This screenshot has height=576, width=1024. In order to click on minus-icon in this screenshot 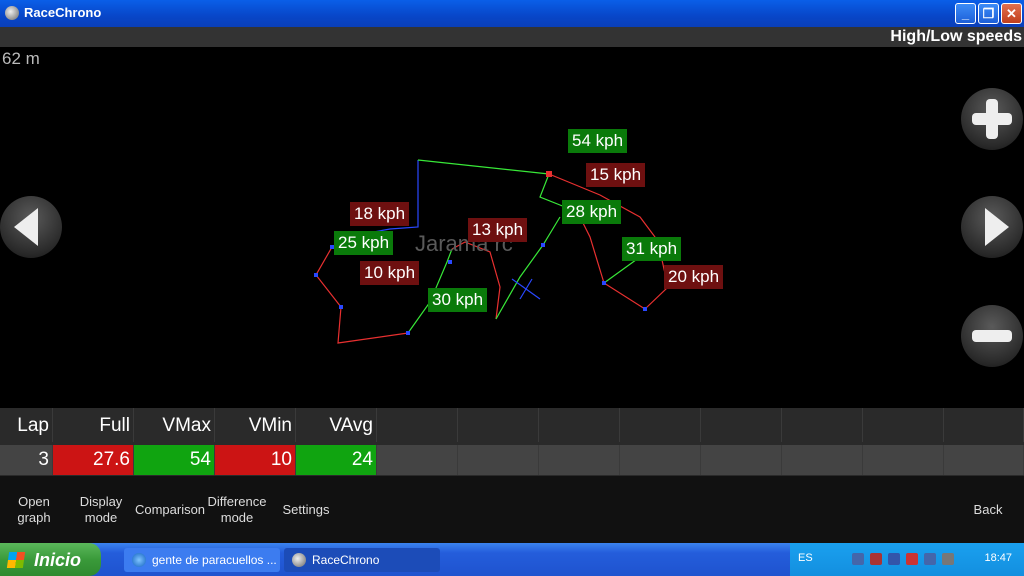, I will do `click(992, 336)`.